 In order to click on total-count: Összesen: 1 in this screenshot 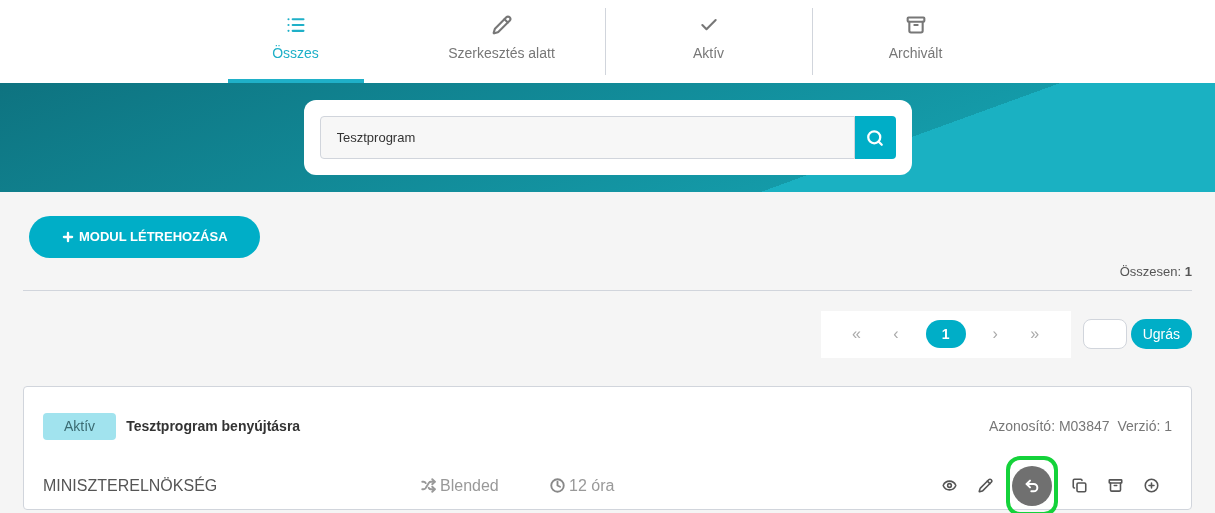, I will do `click(1155, 272)`.